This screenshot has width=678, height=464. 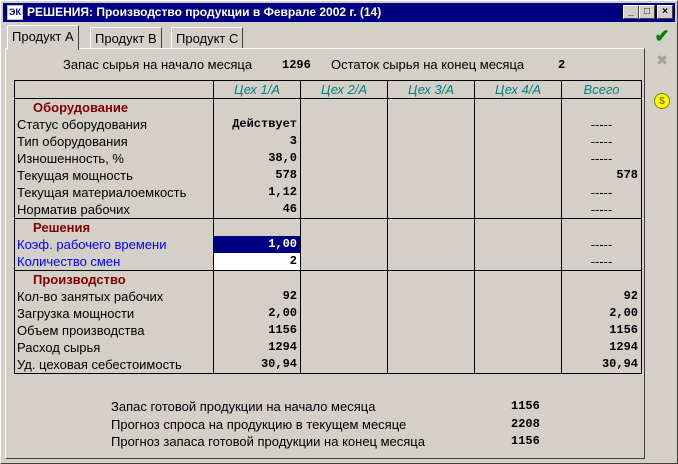 I want to click on table-row: Расход сырья 1294 1294, so click(x=328, y=347).